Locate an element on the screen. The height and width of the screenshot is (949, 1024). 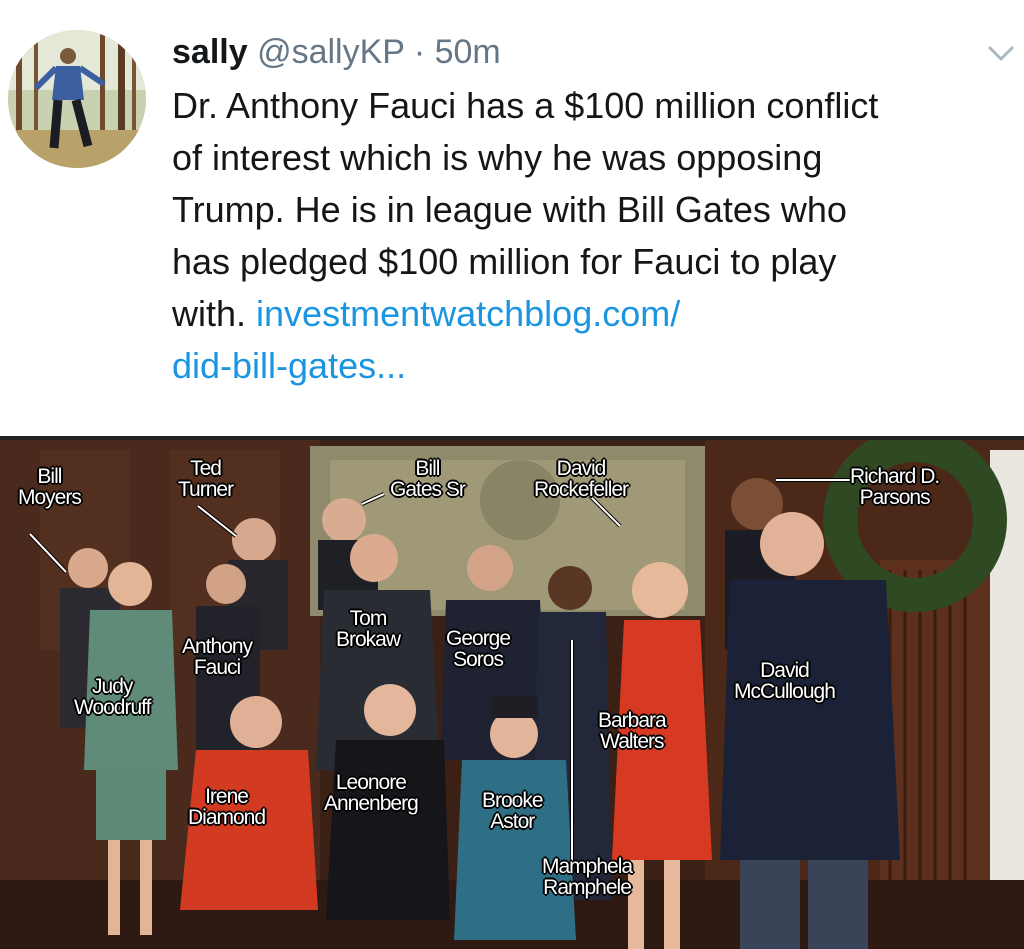
label-bill-gates-sr: Bill Gates Sr is located at coordinates (428, 479).